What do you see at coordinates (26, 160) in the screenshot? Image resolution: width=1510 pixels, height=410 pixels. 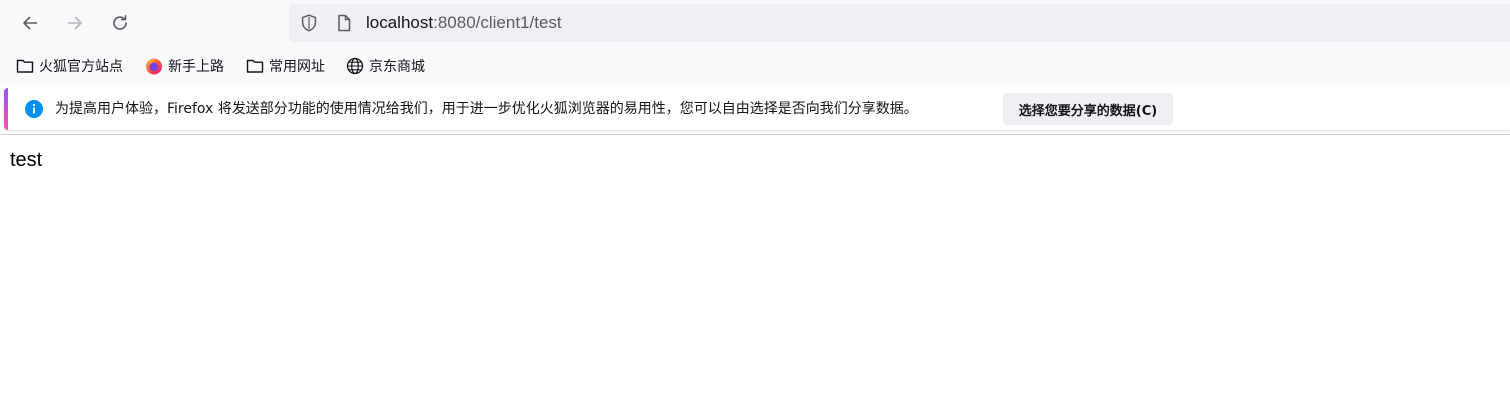 I see `page-body-text: test` at bounding box center [26, 160].